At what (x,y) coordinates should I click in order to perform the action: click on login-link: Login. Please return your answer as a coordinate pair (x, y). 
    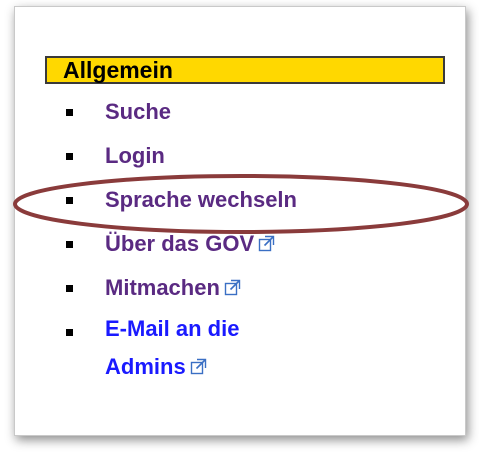
    Looking at the image, I should click on (135, 155).